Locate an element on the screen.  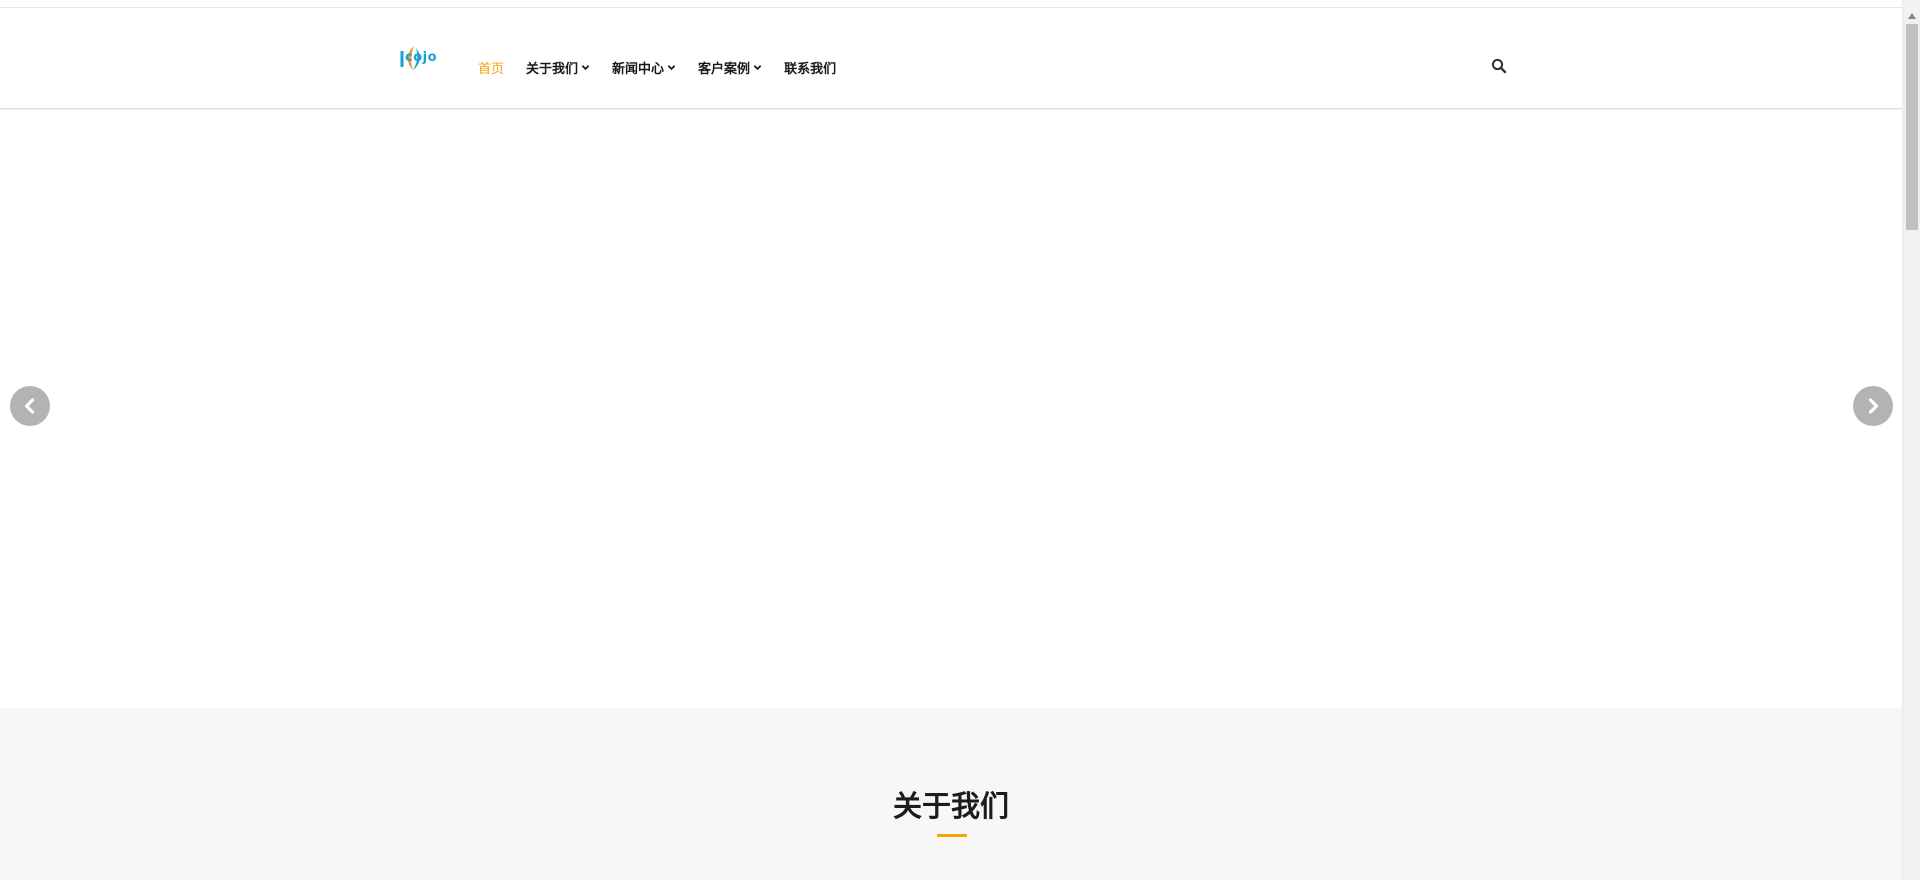
scroll-up-arrow is located at coordinates (1911, 16).